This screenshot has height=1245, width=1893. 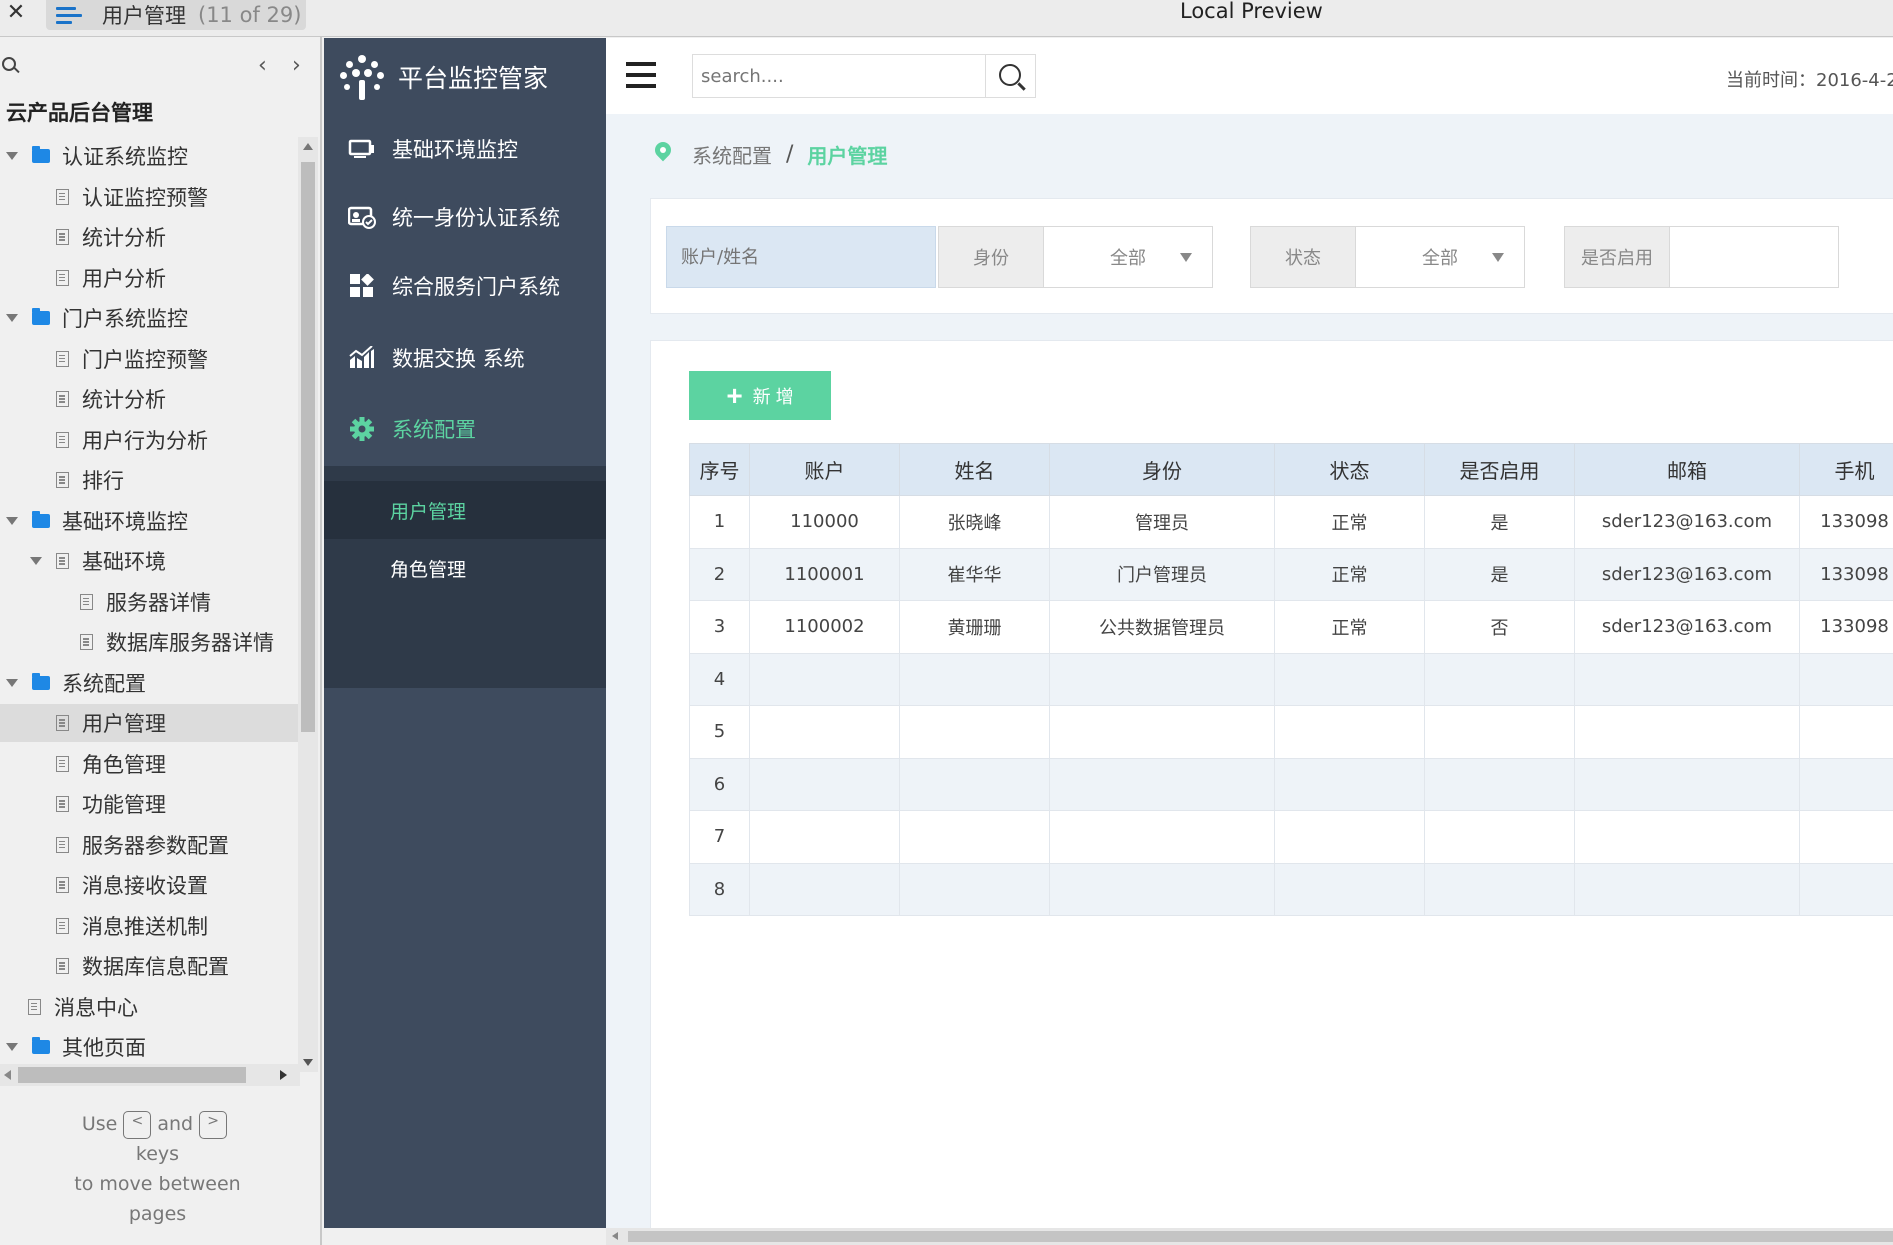 I want to click on tree-item: 数据库服务器详情, so click(x=149, y=642).